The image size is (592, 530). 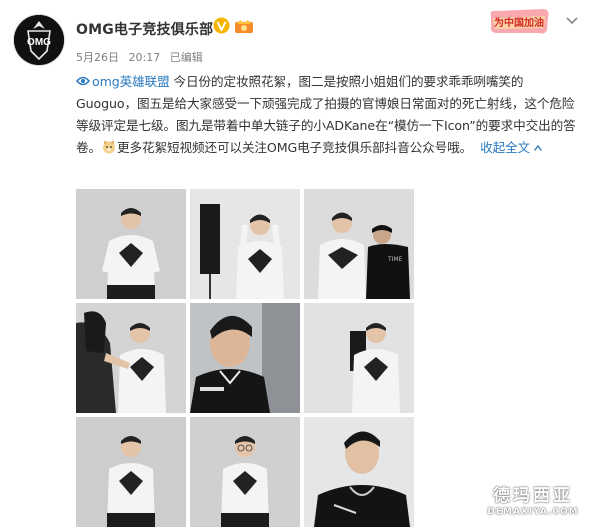 I want to click on doge-emoji-icon, so click(x=109, y=147).